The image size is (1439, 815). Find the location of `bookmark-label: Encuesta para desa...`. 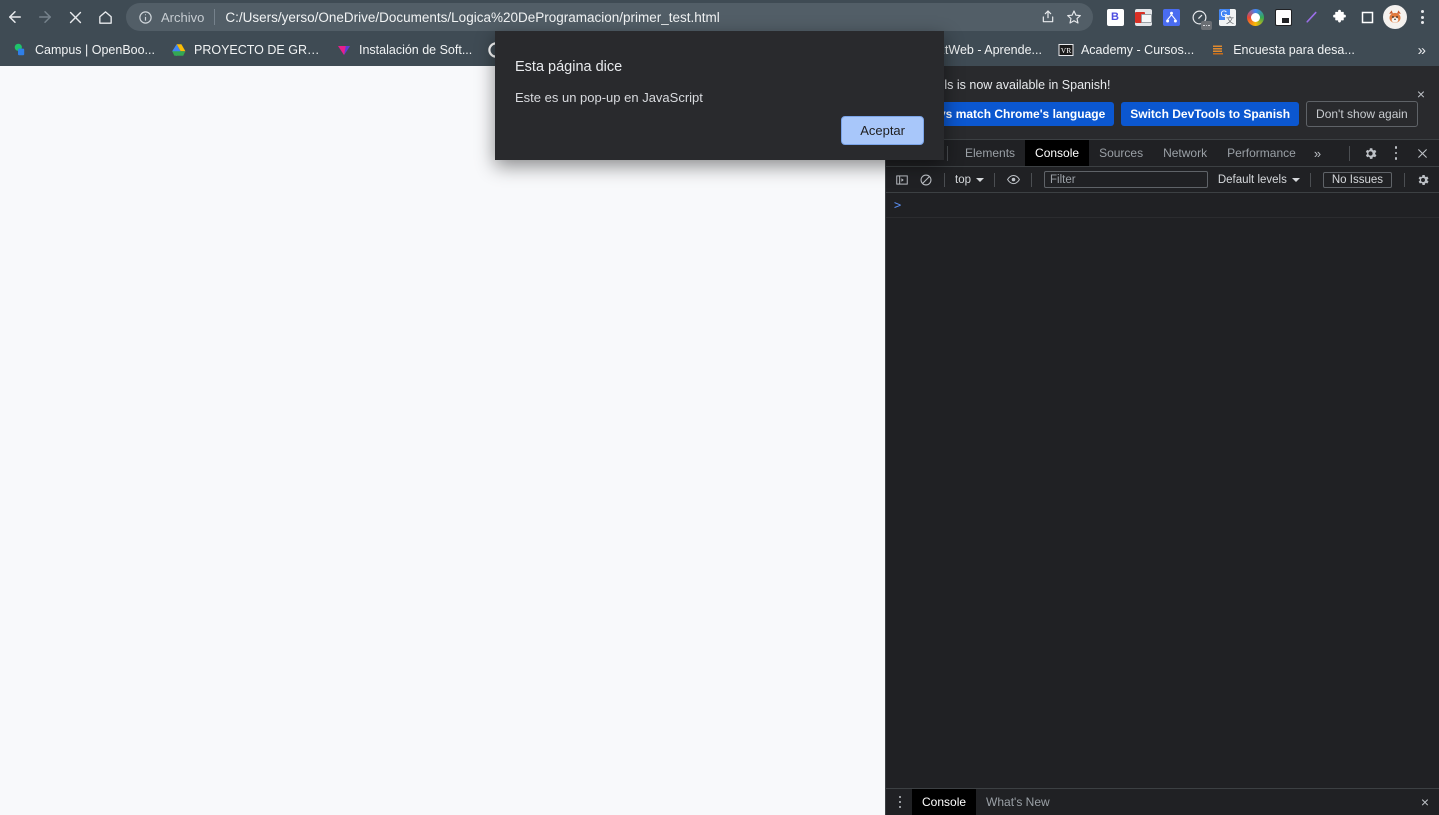

bookmark-label: Encuesta para desa... is located at coordinates (1294, 50).